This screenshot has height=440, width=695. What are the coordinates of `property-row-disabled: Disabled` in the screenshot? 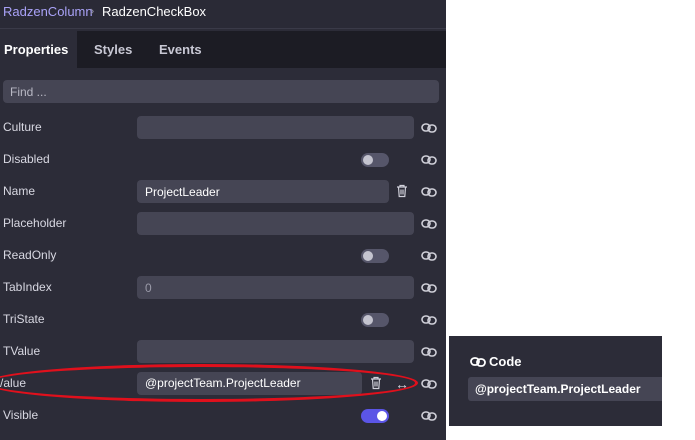 It's located at (223, 160).